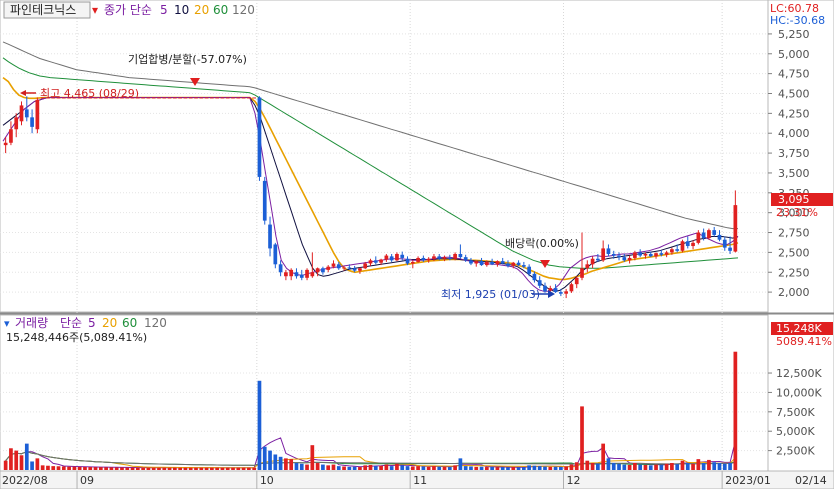 Image resolution: width=834 pixels, height=489 pixels. I want to click on legend-arrow-icon: ▾, so click(95, 10).